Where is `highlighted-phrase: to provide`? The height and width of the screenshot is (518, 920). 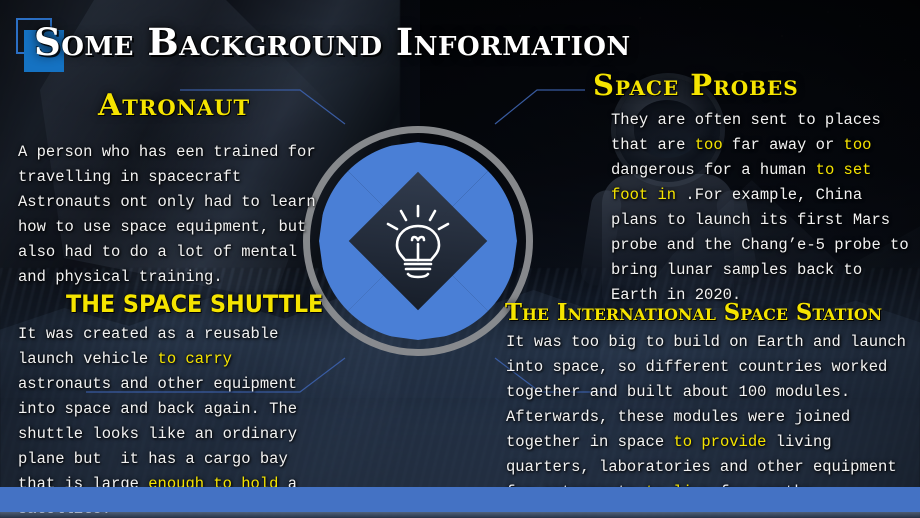 highlighted-phrase: to provide is located at coordinates (720, 442).